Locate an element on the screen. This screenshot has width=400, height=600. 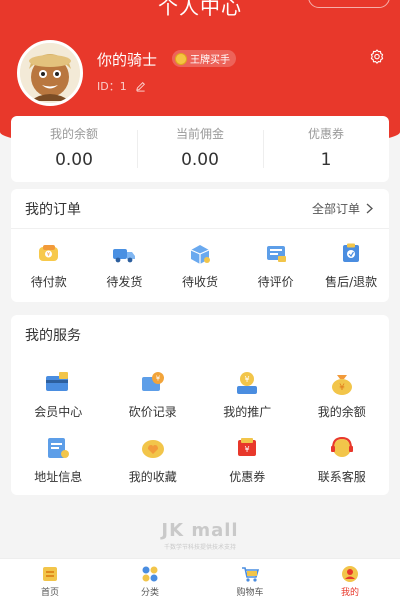
order-label: 待付款 is located at coordinates (48, 282).